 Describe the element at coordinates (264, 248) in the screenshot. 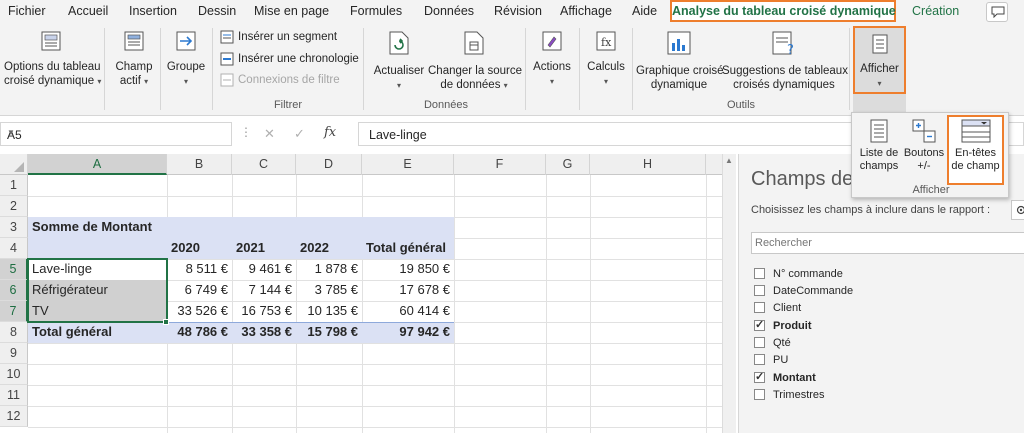

I see `pivot-col-header: 2021` at that location.